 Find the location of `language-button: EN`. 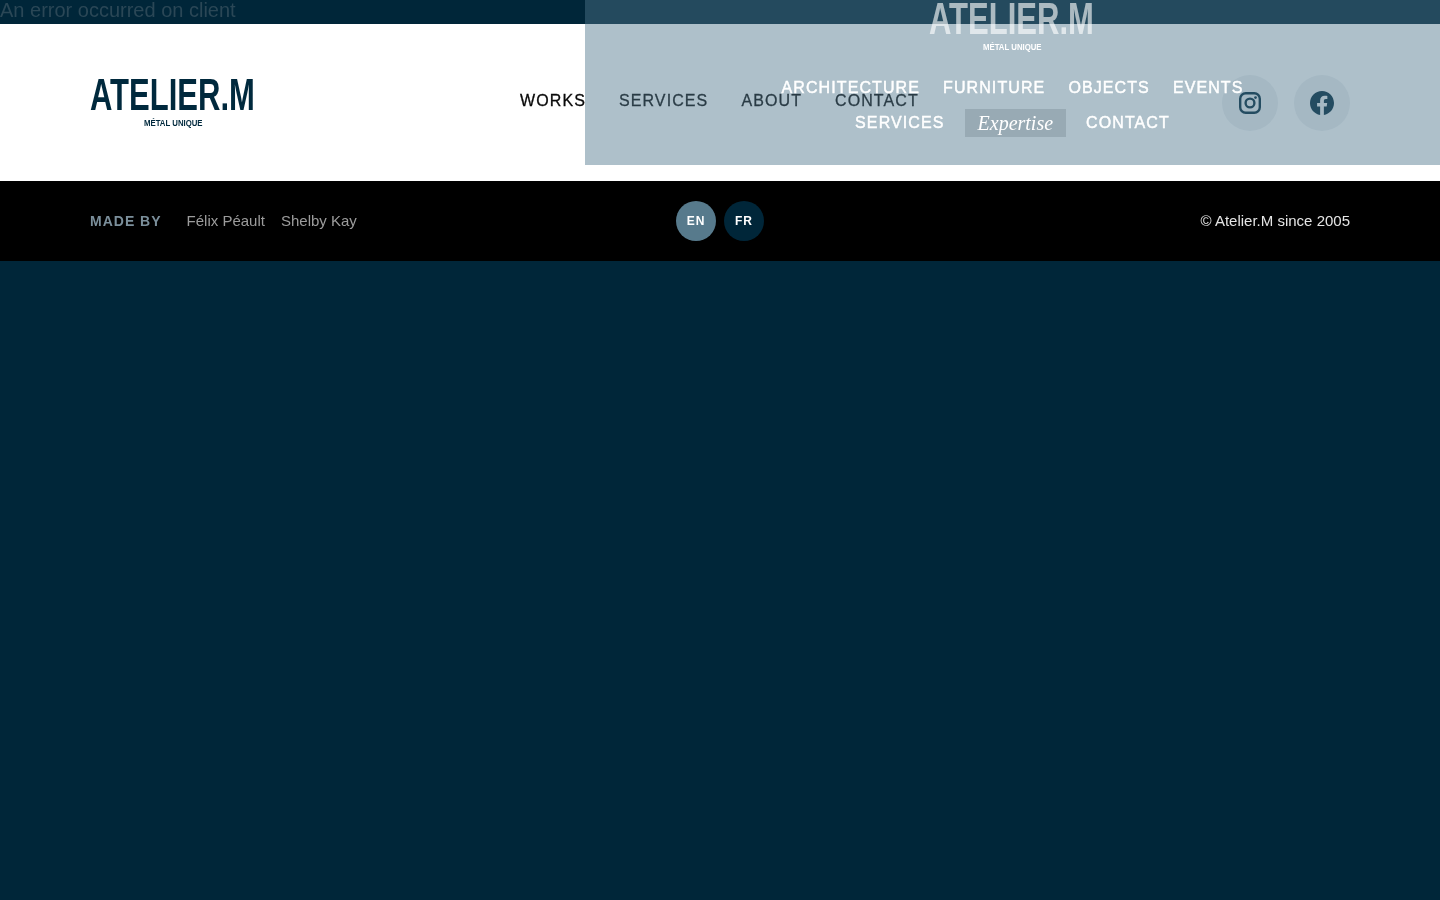

language-button: EN is located at coordinates (696, 221).